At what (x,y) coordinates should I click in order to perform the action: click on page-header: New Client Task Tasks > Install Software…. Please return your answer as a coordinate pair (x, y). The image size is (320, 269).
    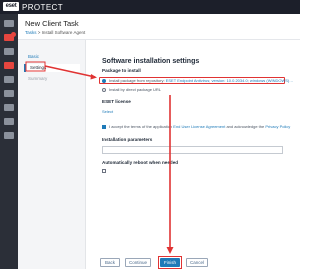
    Looking at the image, I should click on (159, 27).